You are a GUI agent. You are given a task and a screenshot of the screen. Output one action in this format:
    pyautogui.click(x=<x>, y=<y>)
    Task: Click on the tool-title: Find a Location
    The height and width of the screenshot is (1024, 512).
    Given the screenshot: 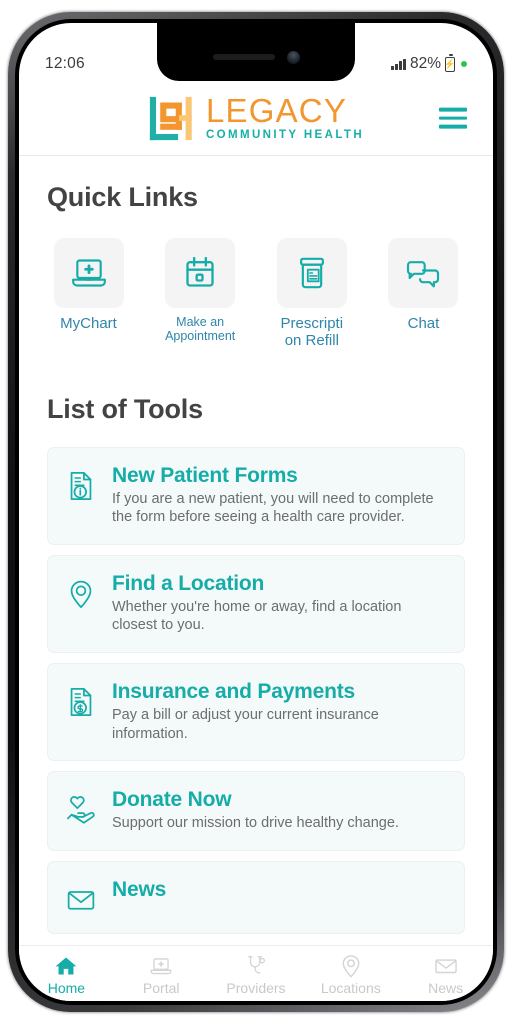 What is the action you would take?
    pyautogui.click(x=188, y=583)
    